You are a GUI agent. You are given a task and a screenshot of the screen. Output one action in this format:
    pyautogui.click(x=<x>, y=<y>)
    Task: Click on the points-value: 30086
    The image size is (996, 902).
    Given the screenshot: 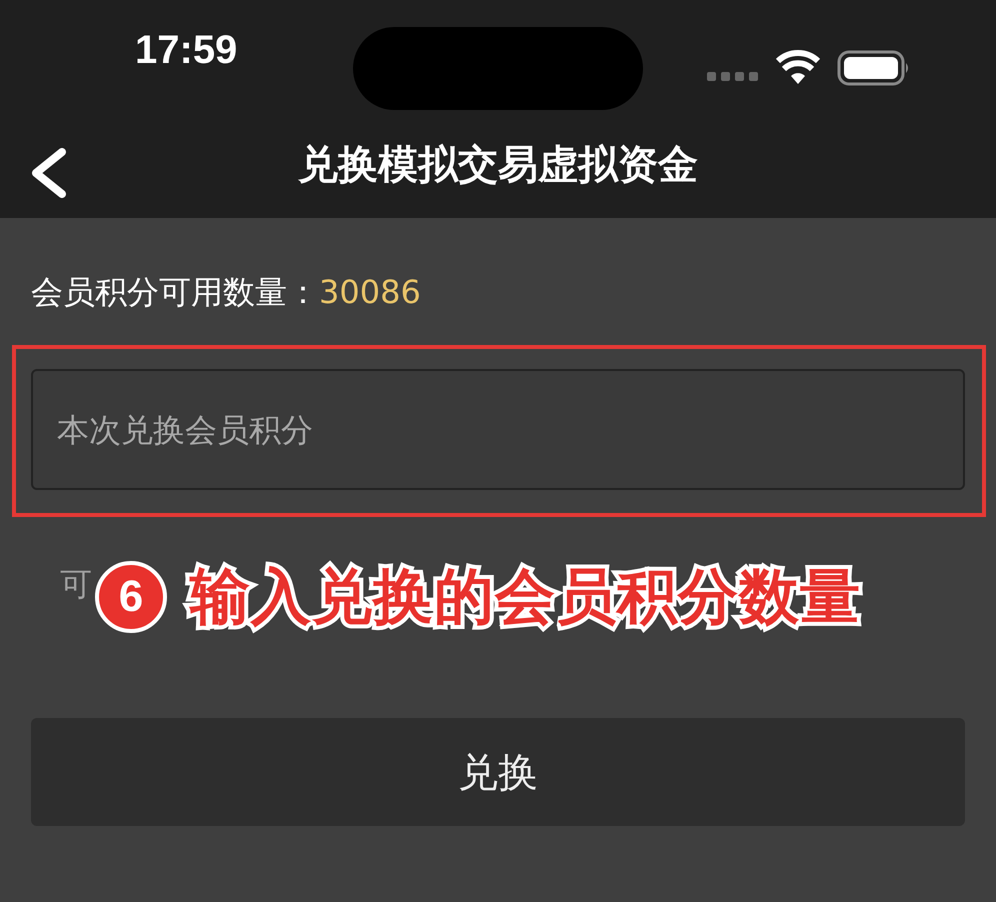 What is the action you would take?
    pyautogui.click(x=370, y=292)
    